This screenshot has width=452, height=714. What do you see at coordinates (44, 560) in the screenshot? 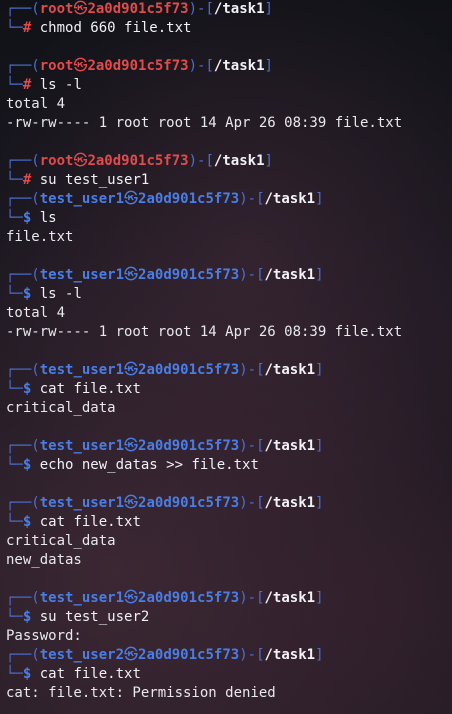
I see `output-line: new_datas` at bounding box center [44, 560].